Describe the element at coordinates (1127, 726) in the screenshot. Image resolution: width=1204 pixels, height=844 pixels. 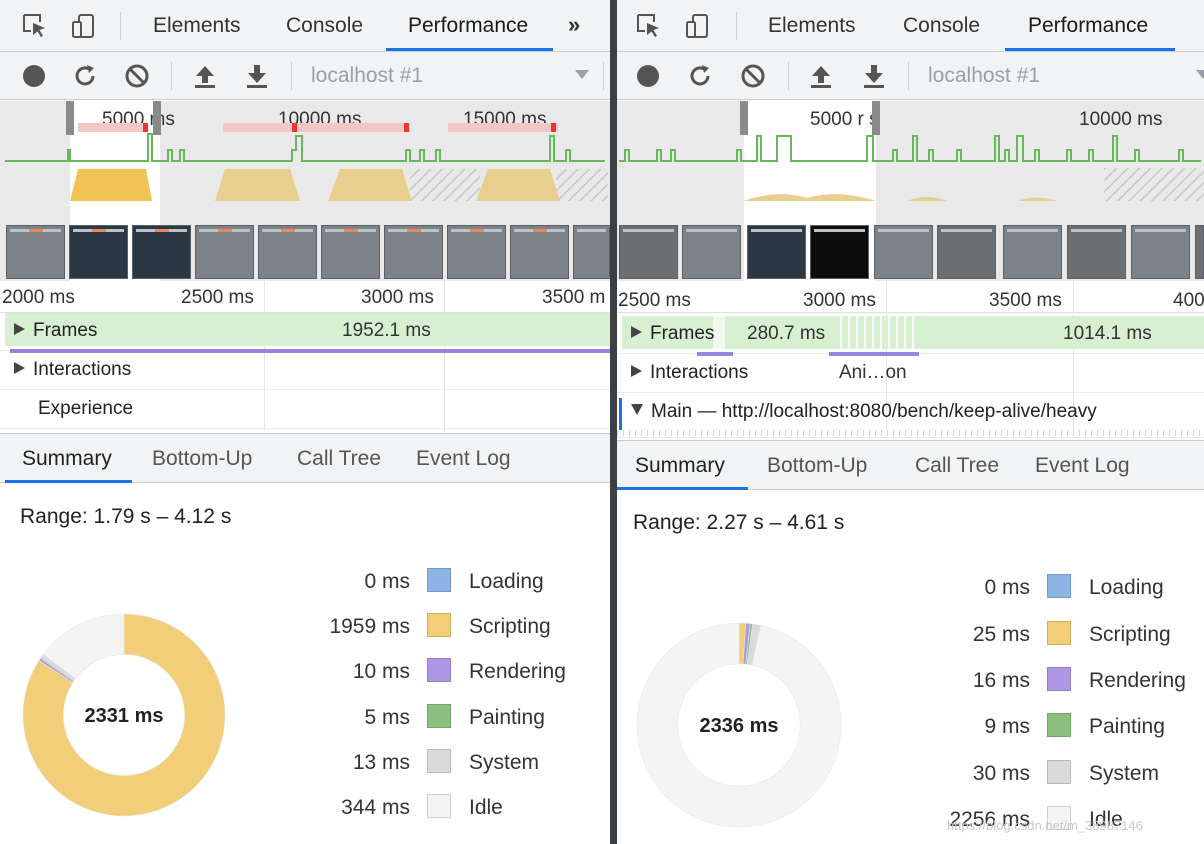
I see `legend-label: Painting` at that location.